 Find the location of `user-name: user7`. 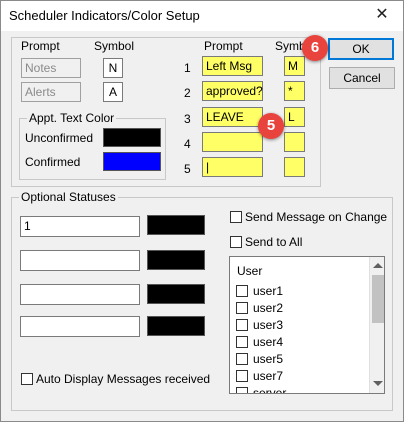

user-name: user7 is located at coordinates (268, 376).